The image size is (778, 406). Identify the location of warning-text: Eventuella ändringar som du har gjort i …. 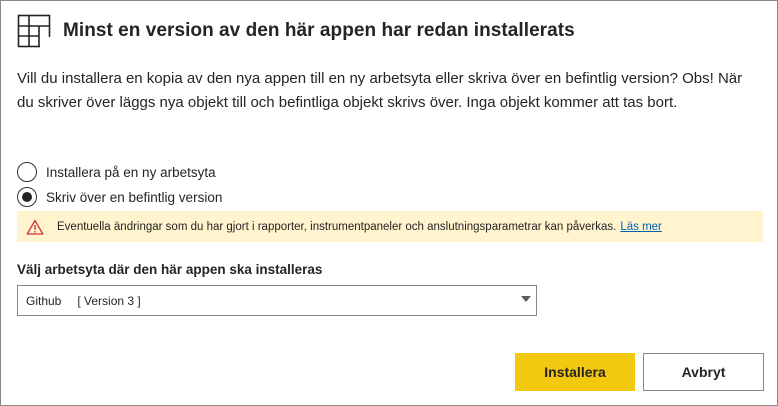
(337, 226).